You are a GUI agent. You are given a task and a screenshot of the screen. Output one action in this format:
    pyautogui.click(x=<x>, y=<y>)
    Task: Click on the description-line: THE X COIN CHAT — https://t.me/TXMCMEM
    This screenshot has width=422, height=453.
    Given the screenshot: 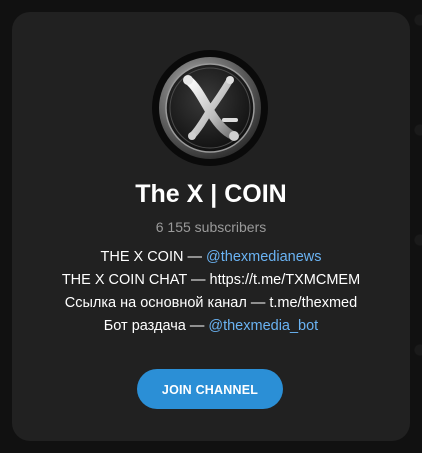 What is the action you would take?
    pyautogui.click(x=211, y=280)
    